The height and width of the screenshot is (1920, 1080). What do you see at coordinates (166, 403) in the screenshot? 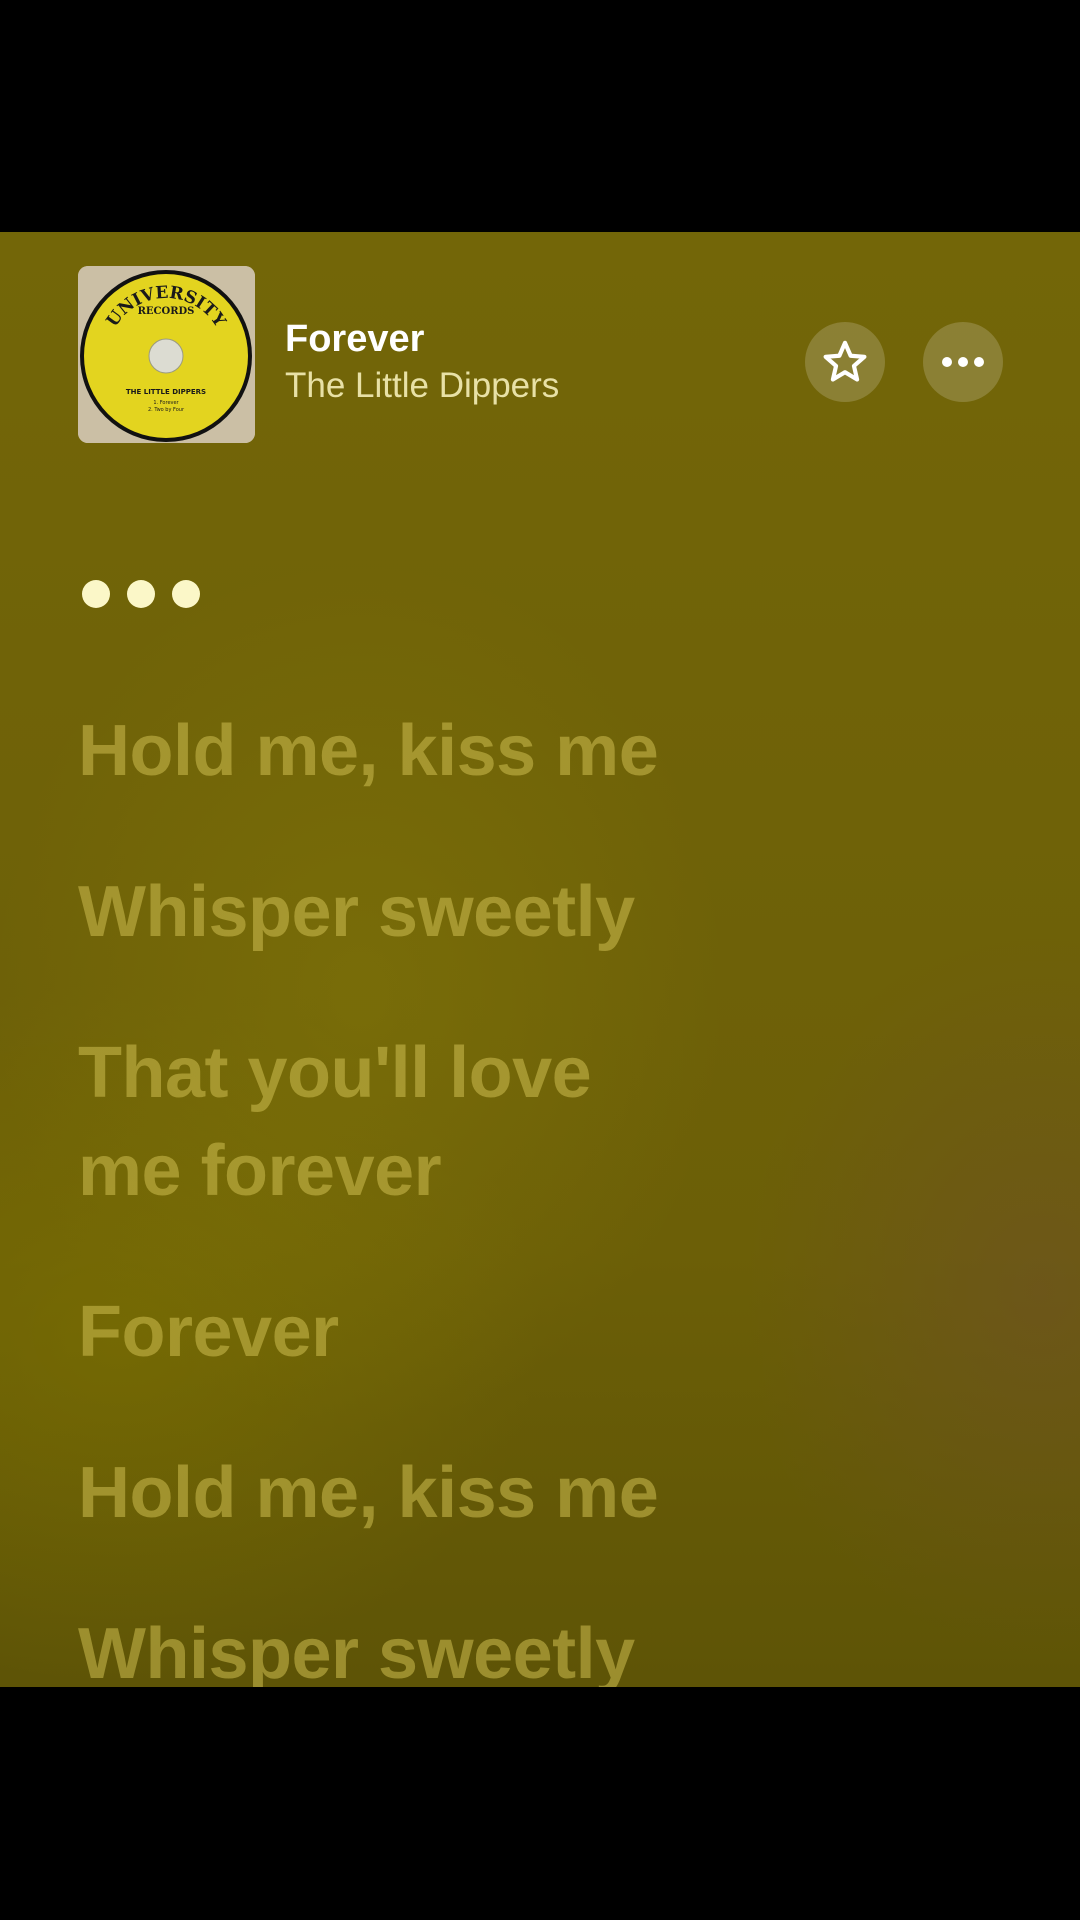
I see `label-track-1: 1. Forever` at bounding box center [166, 403].